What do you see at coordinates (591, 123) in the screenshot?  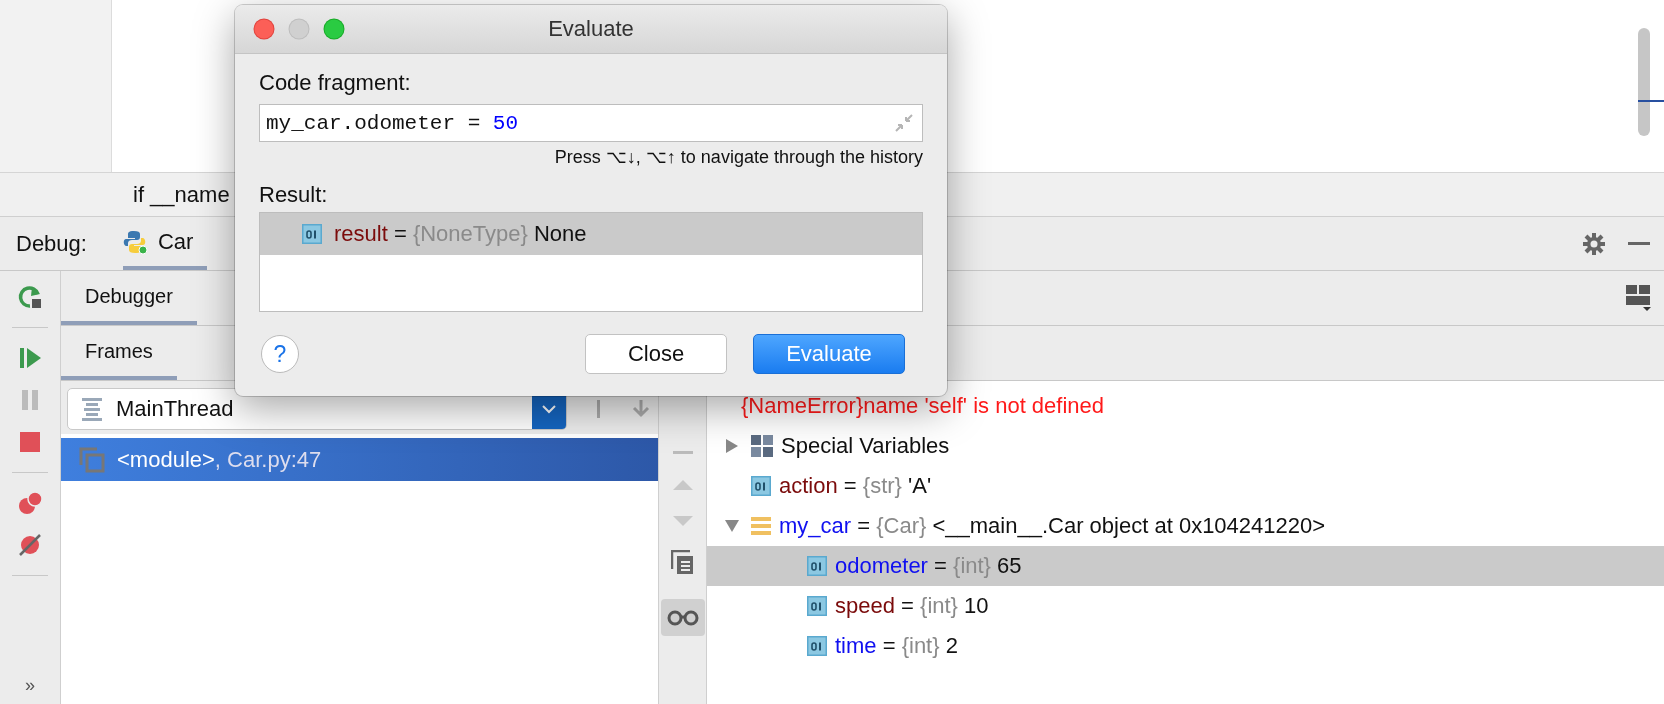 I see `code-field: my_car.odometer = 50` at bounding box center [591, 123].